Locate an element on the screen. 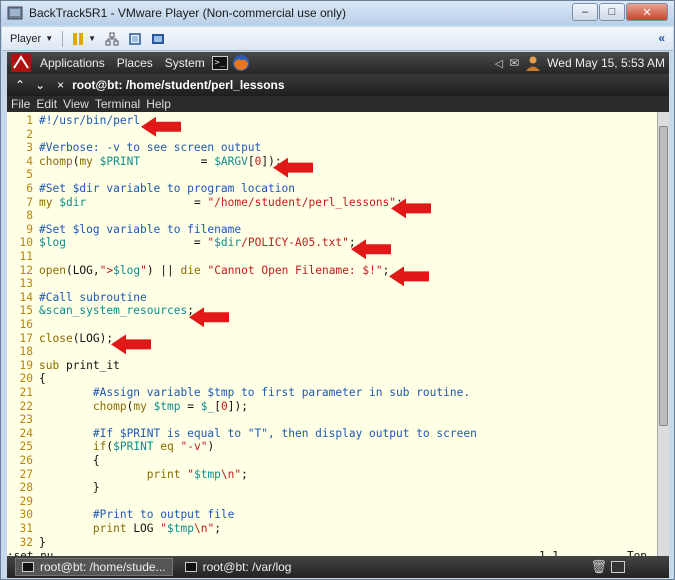  code-line: 7 my $dir = "/home/student/perl_lessons"; is located at coordinates (205, 203).